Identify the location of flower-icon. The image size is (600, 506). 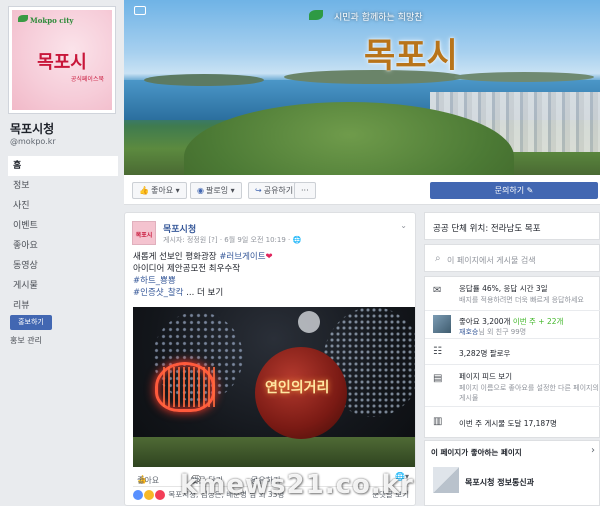
(316, 15).